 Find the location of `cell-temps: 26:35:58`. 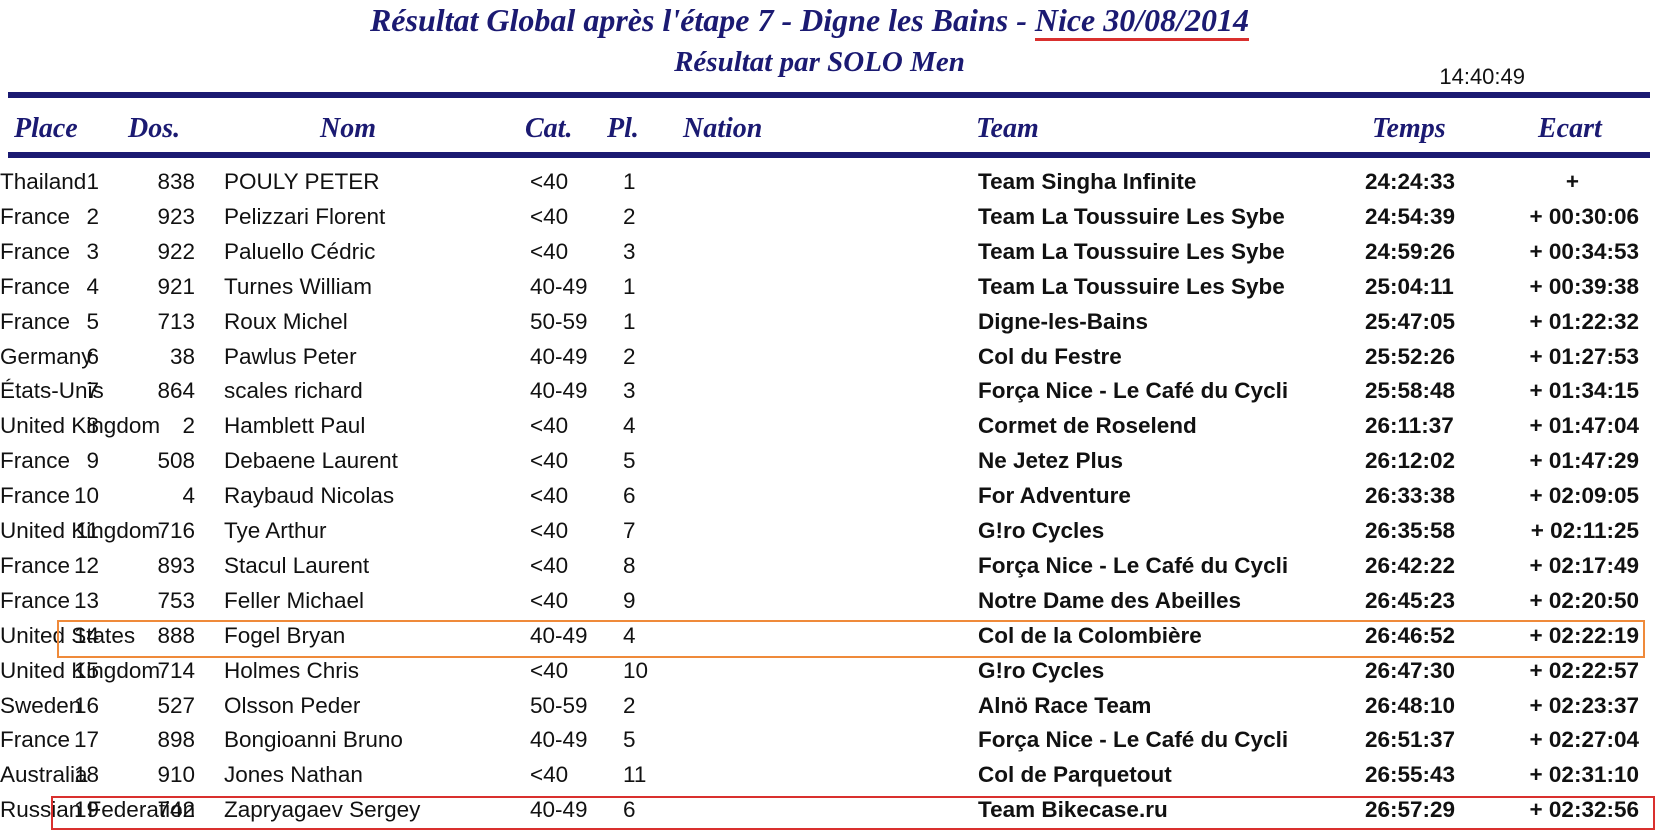

cell-temps: 26:35:58 is located at coordinates (1410, 530).